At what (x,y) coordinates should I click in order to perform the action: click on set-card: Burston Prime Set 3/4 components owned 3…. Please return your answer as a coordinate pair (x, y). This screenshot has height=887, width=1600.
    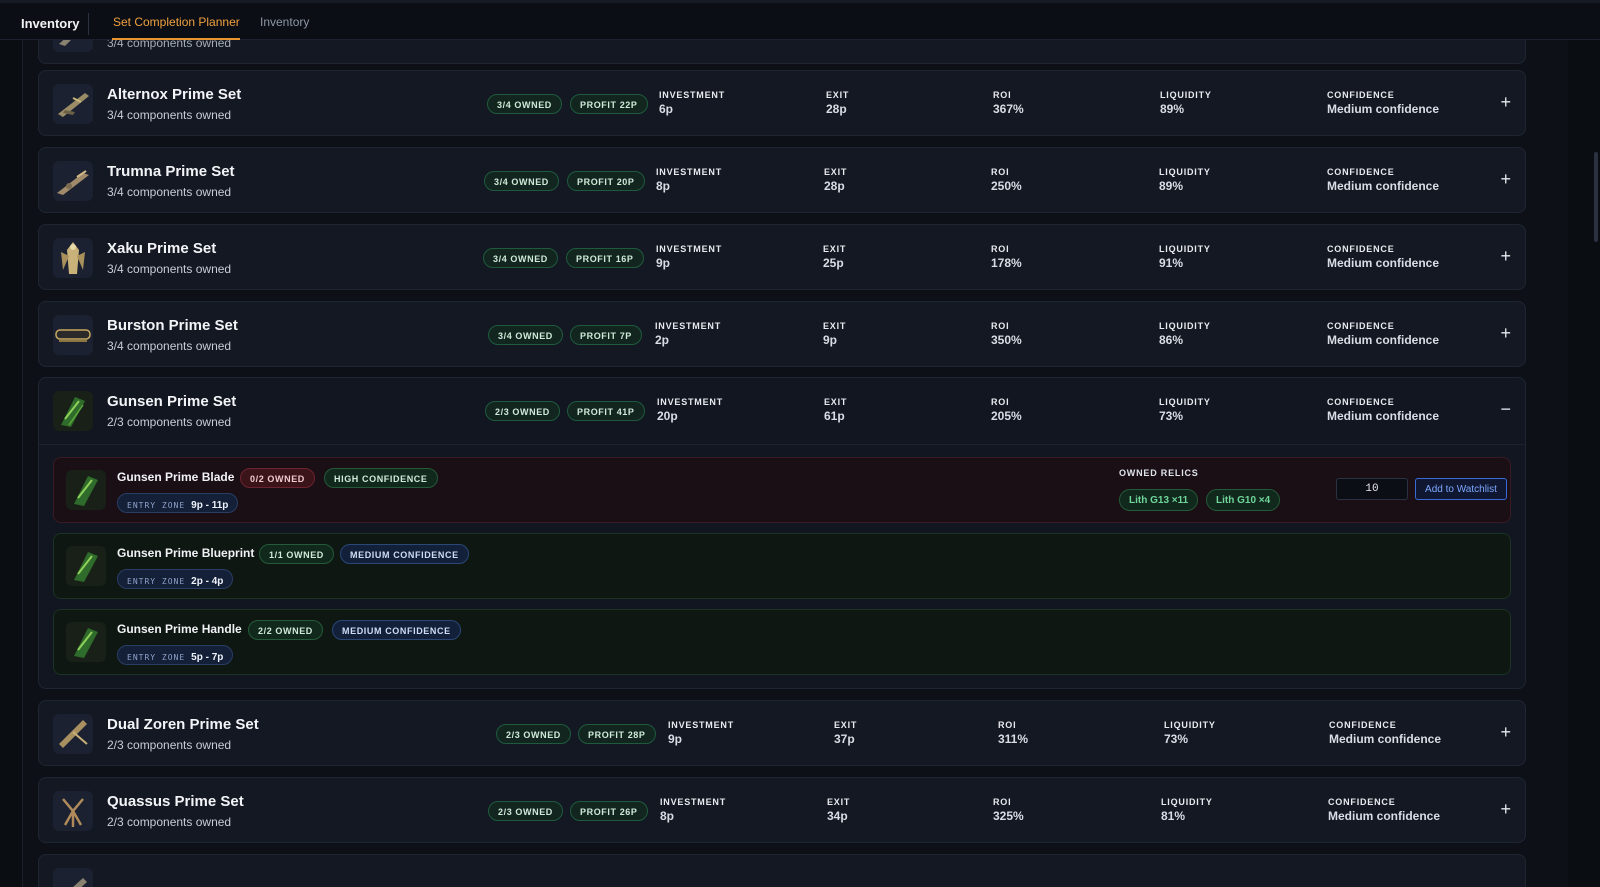
    Looking at the image, I should click on (782, 334).